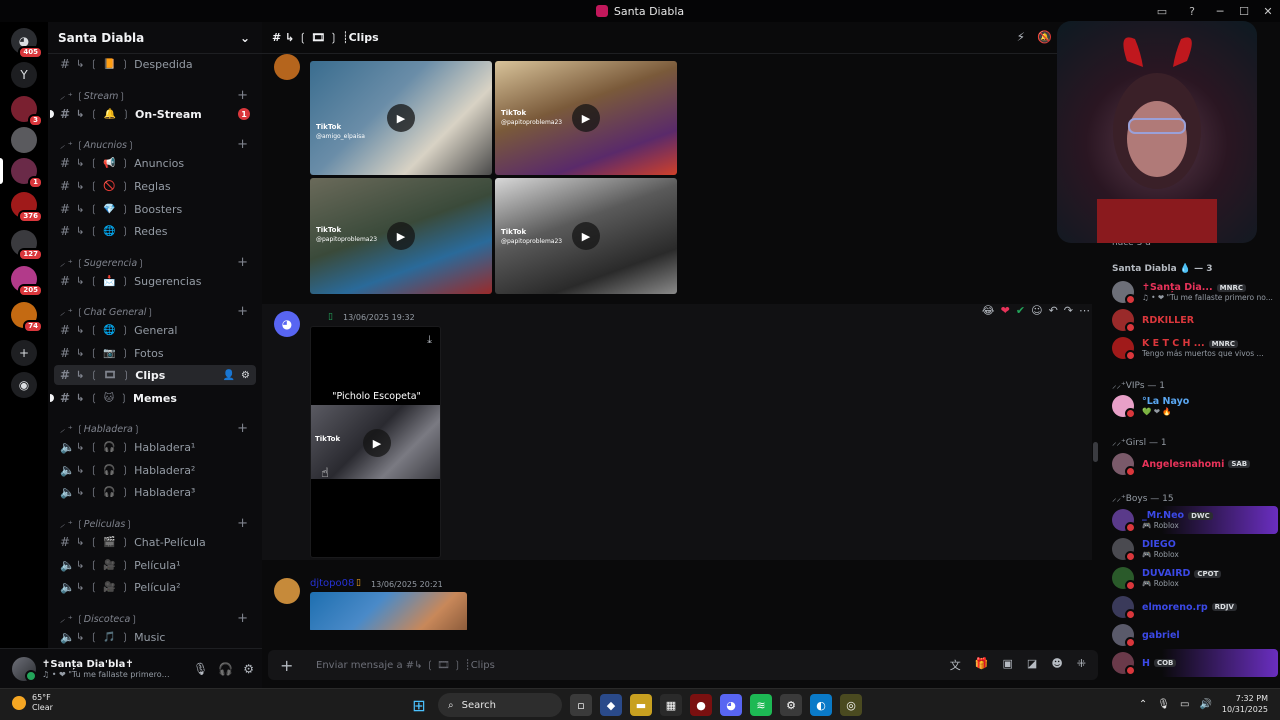 This screenshot has height=720, width=1280. Describe the element at coordinates (155, 209) in the screenshot. I see `channel-boosters: # ↳ ❲ 💎 ❳ Boosters` at that location.